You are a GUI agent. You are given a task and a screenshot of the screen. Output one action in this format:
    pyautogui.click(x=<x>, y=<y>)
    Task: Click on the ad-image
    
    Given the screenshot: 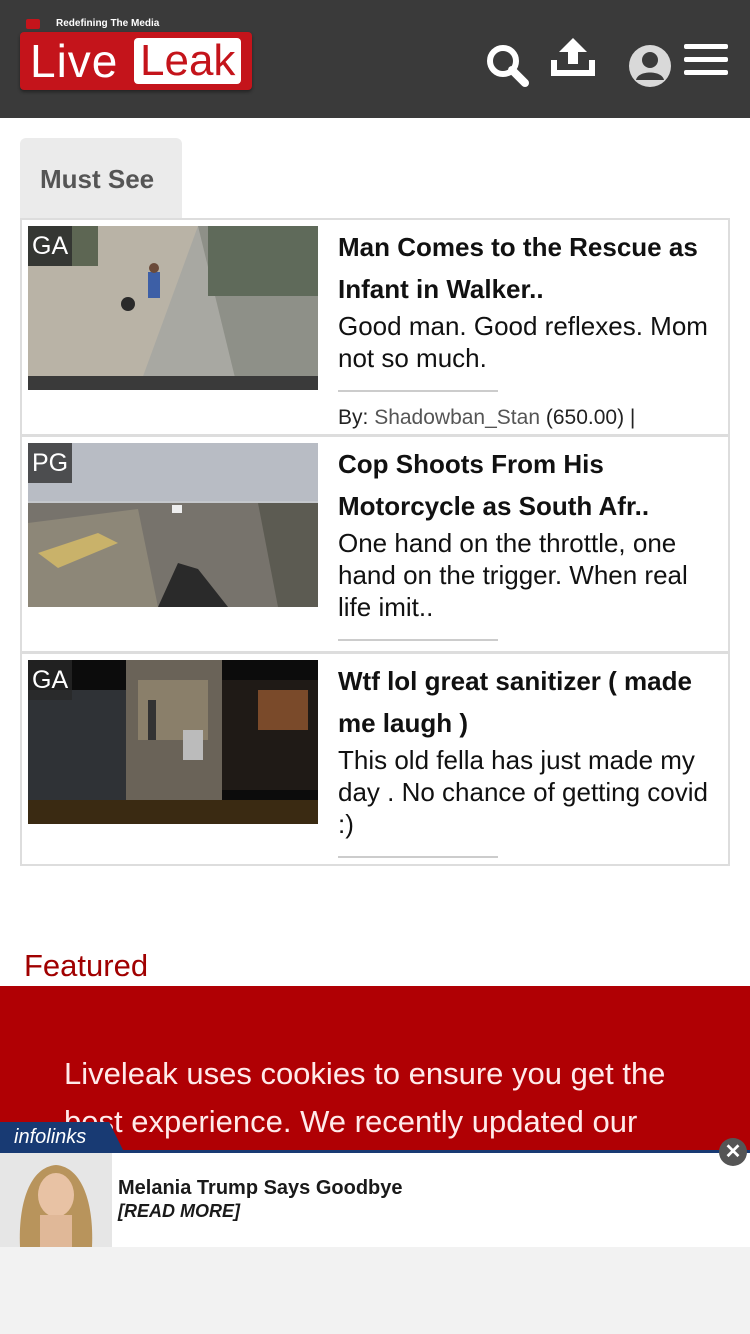 What is the action you would take?
    pyautogui.click(x=56, y=1200)
    